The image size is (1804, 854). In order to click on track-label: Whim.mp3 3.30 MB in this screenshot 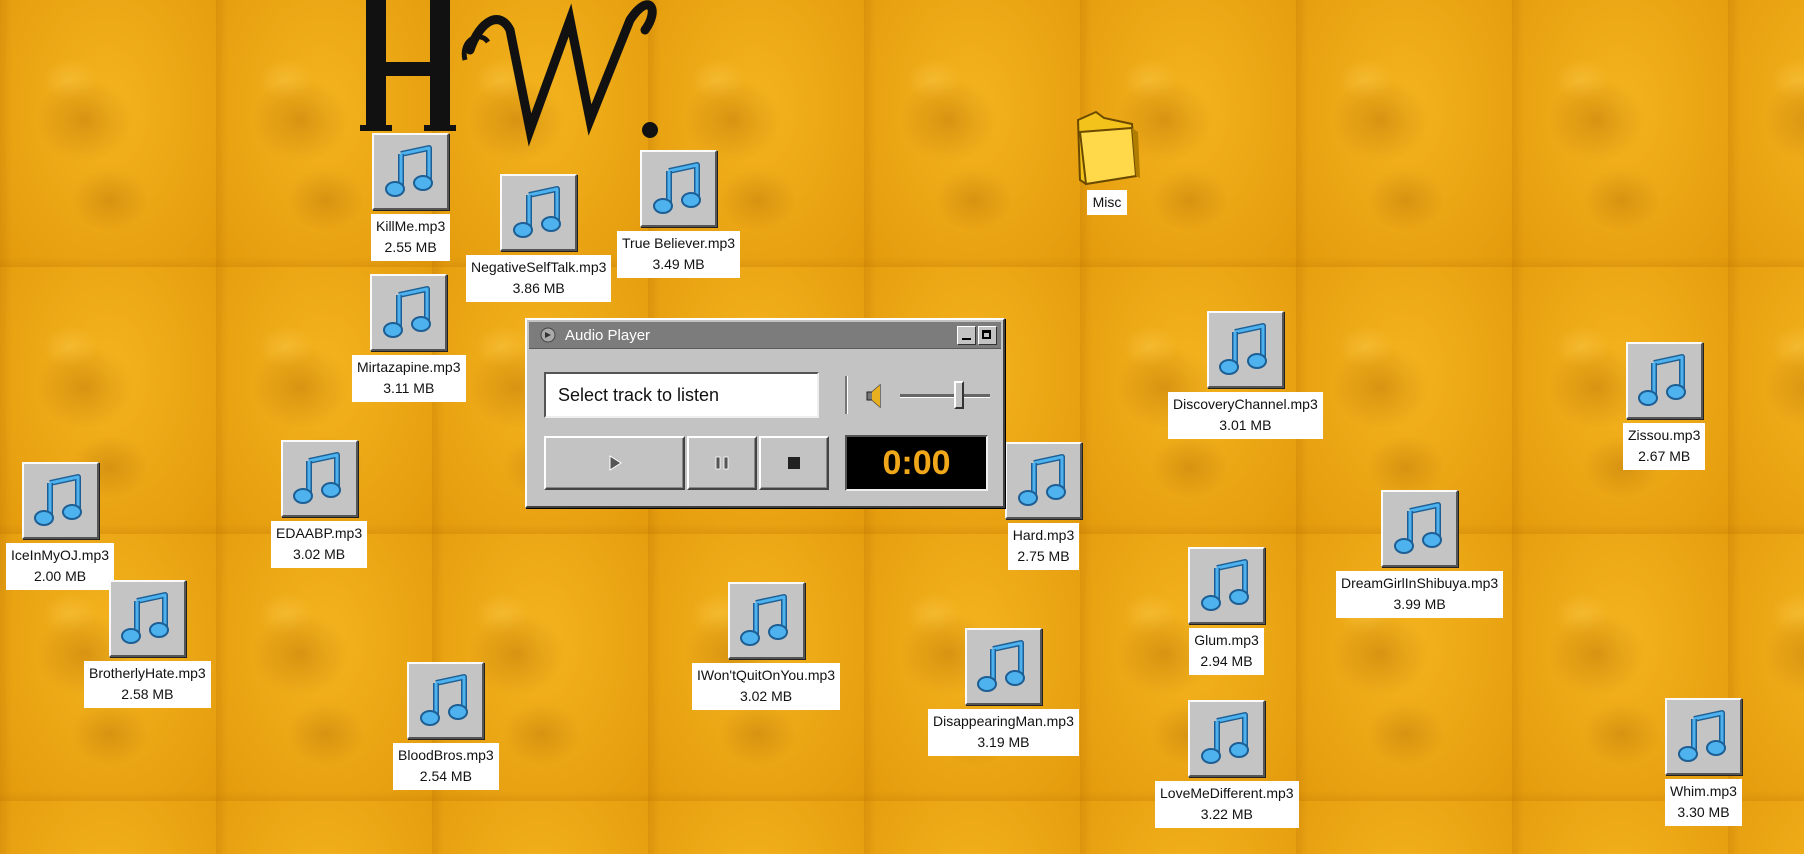, I will do `click(1703, 802)`.